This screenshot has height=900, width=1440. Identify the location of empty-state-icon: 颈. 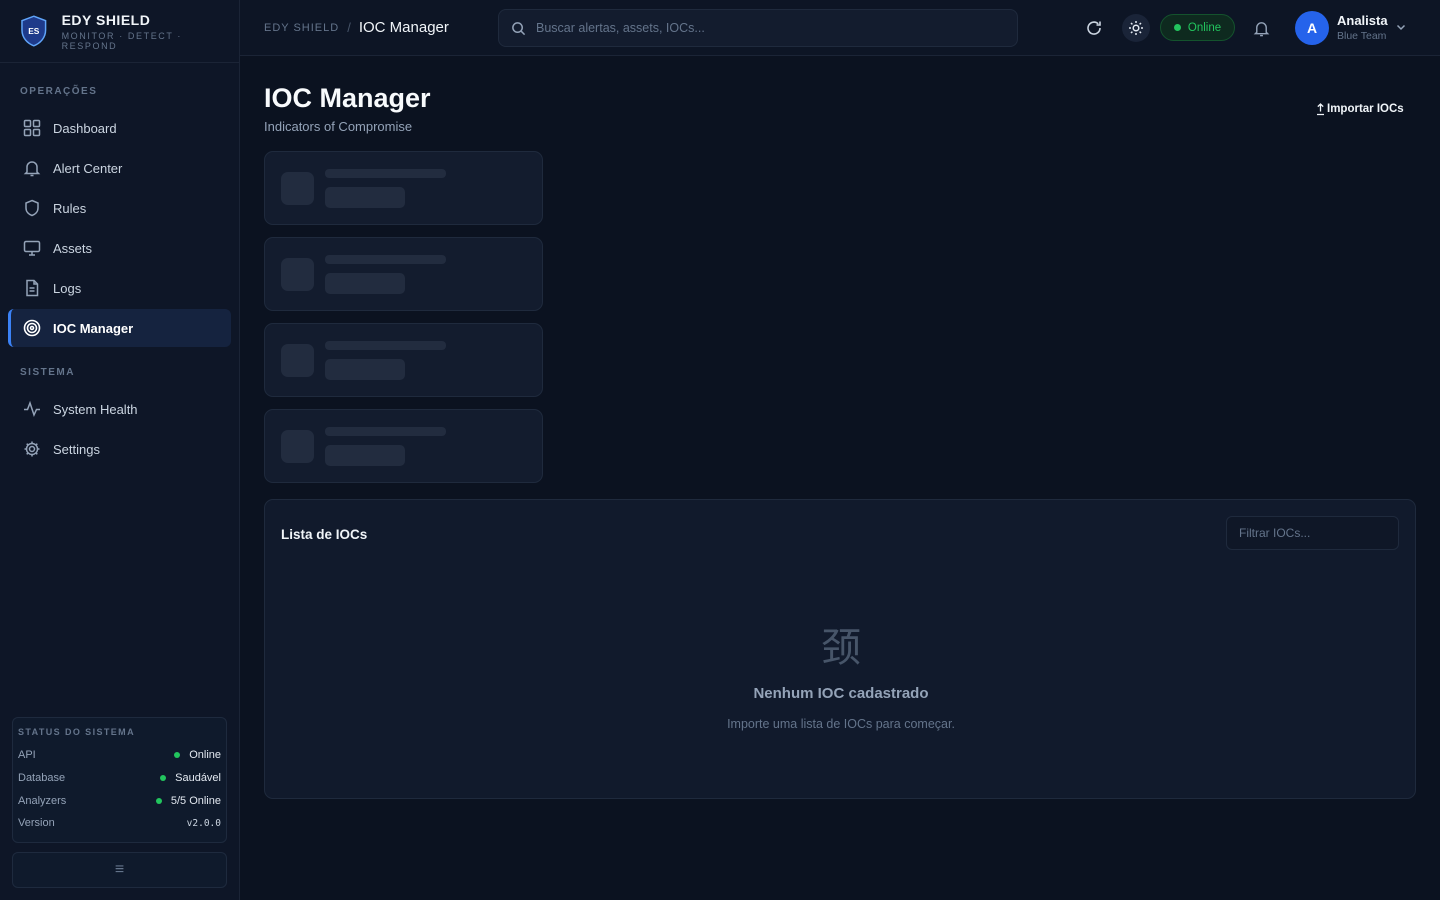
(841, 648).